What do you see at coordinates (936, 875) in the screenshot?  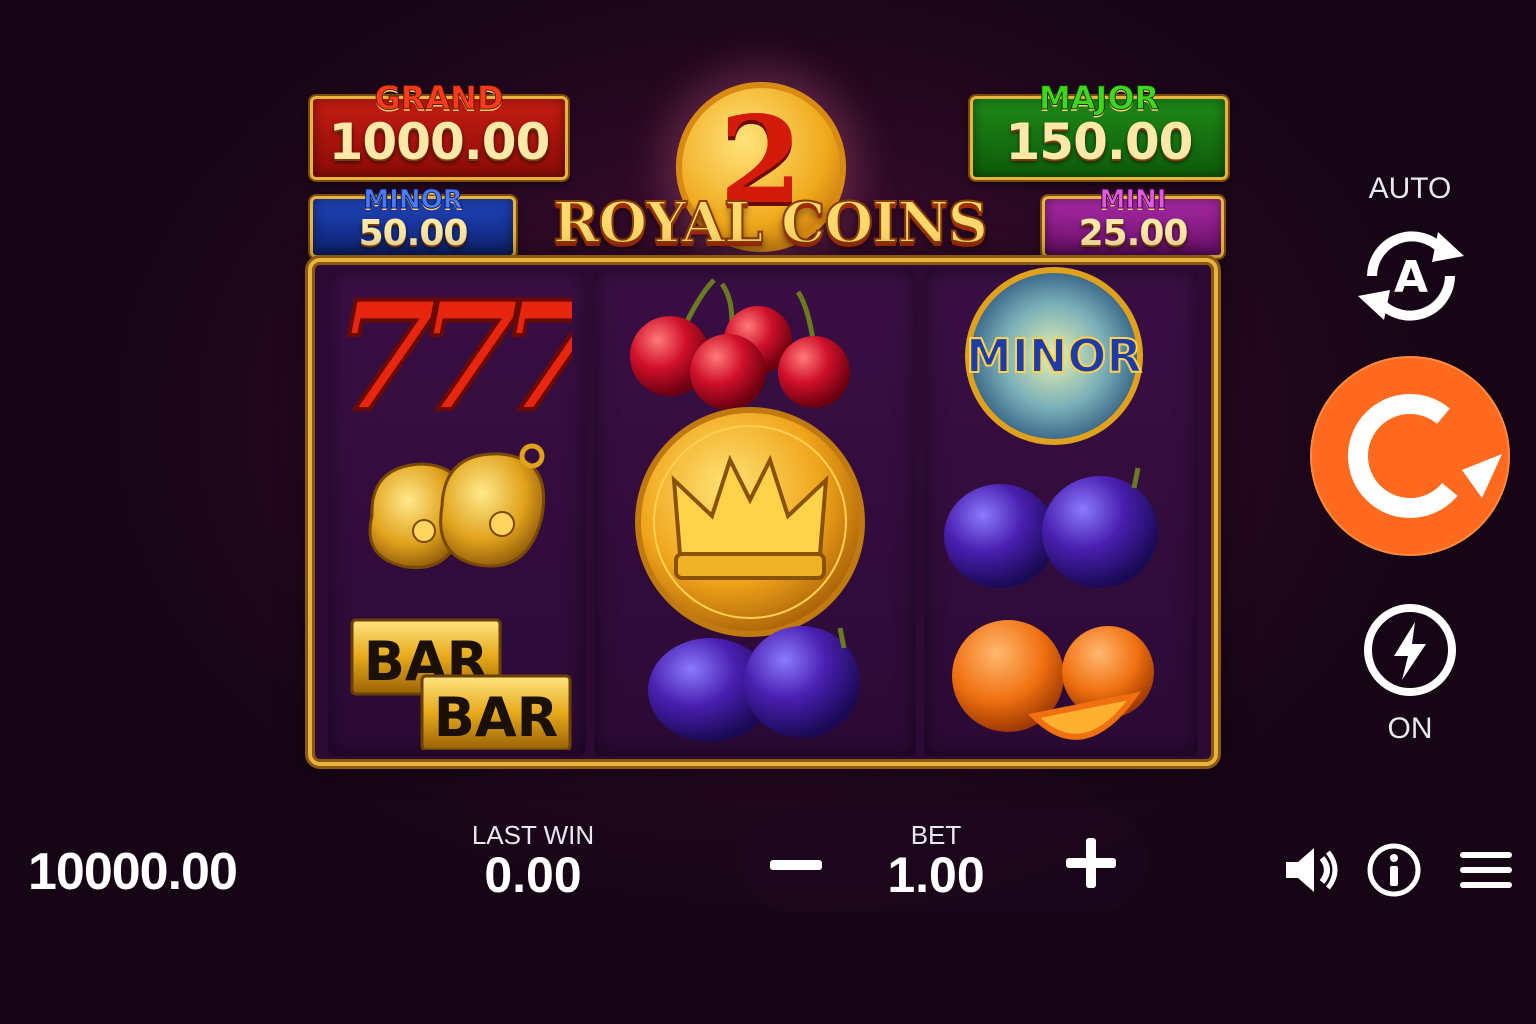 I see `bet-value: 1.00` at bounding box center [936, 875].